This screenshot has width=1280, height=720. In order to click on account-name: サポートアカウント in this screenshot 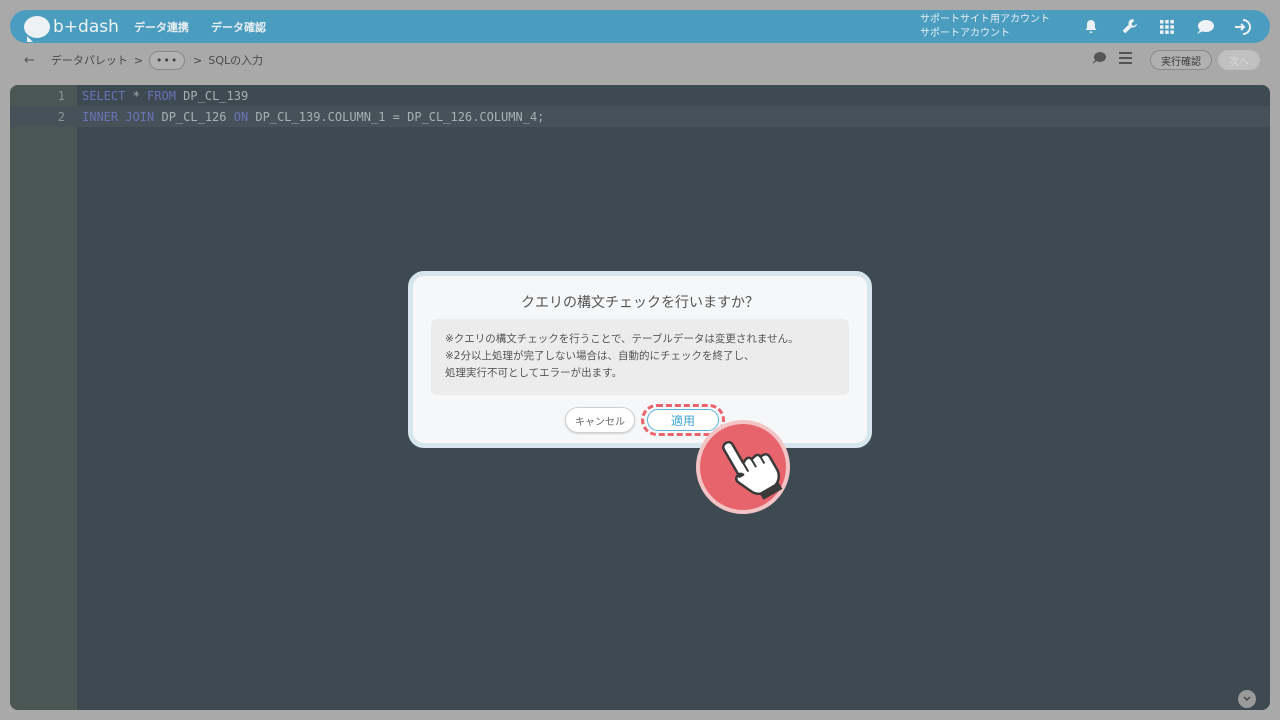, I will do `click(965, 33)`.